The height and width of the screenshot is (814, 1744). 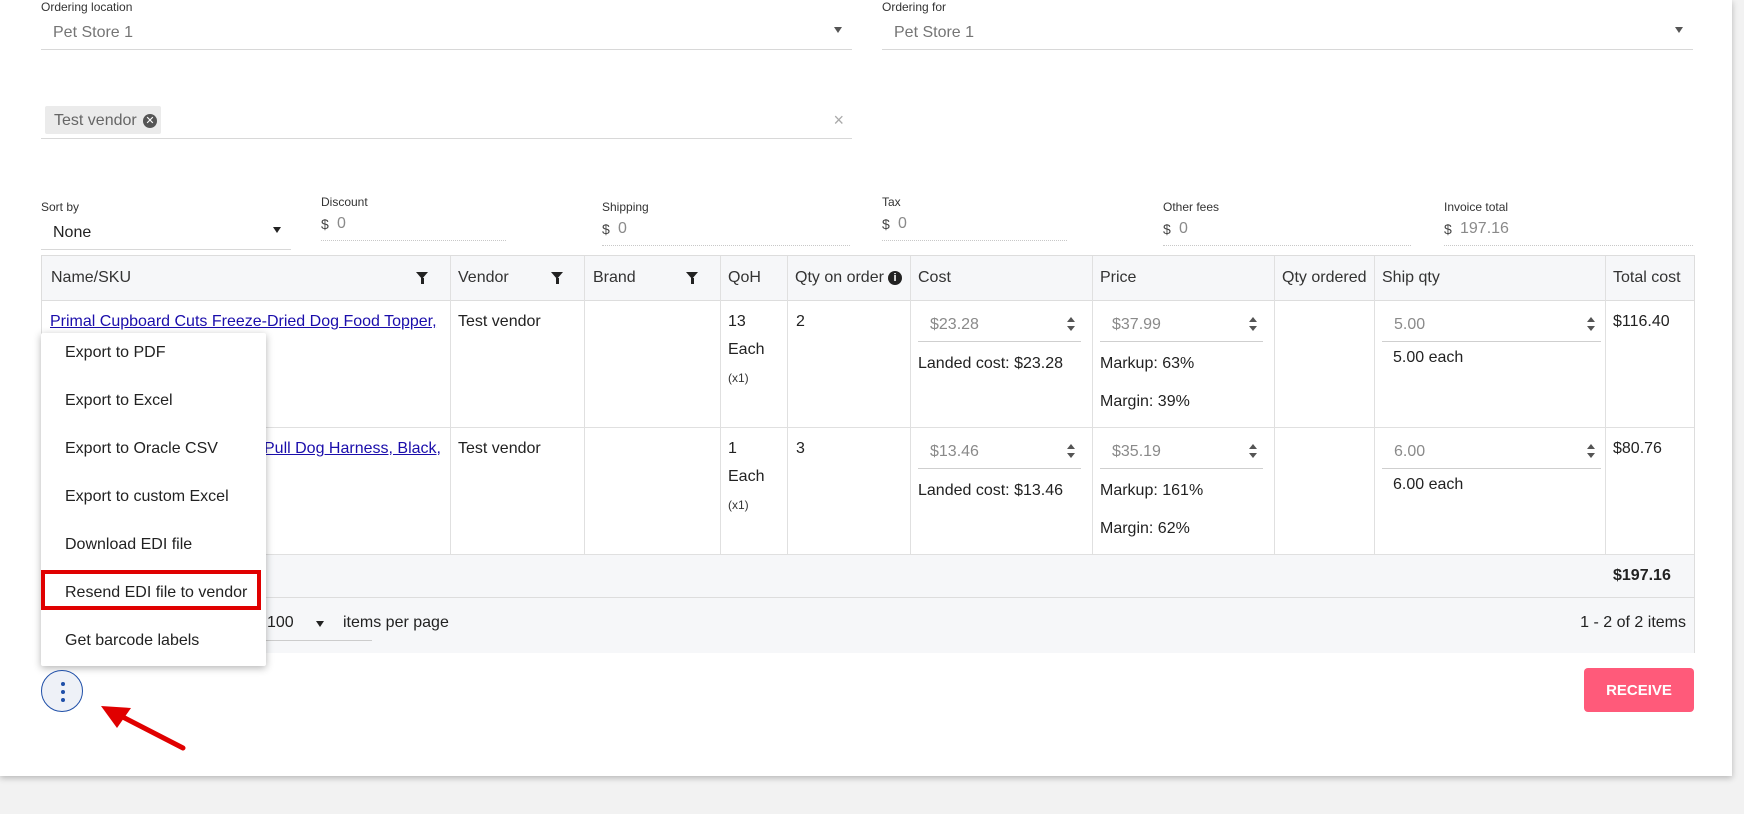 What do you see at coordinates (128, 545) in the screenshot?
I see `menu-item-download-edi: Download EDI file` at bounding box center [128, 545].